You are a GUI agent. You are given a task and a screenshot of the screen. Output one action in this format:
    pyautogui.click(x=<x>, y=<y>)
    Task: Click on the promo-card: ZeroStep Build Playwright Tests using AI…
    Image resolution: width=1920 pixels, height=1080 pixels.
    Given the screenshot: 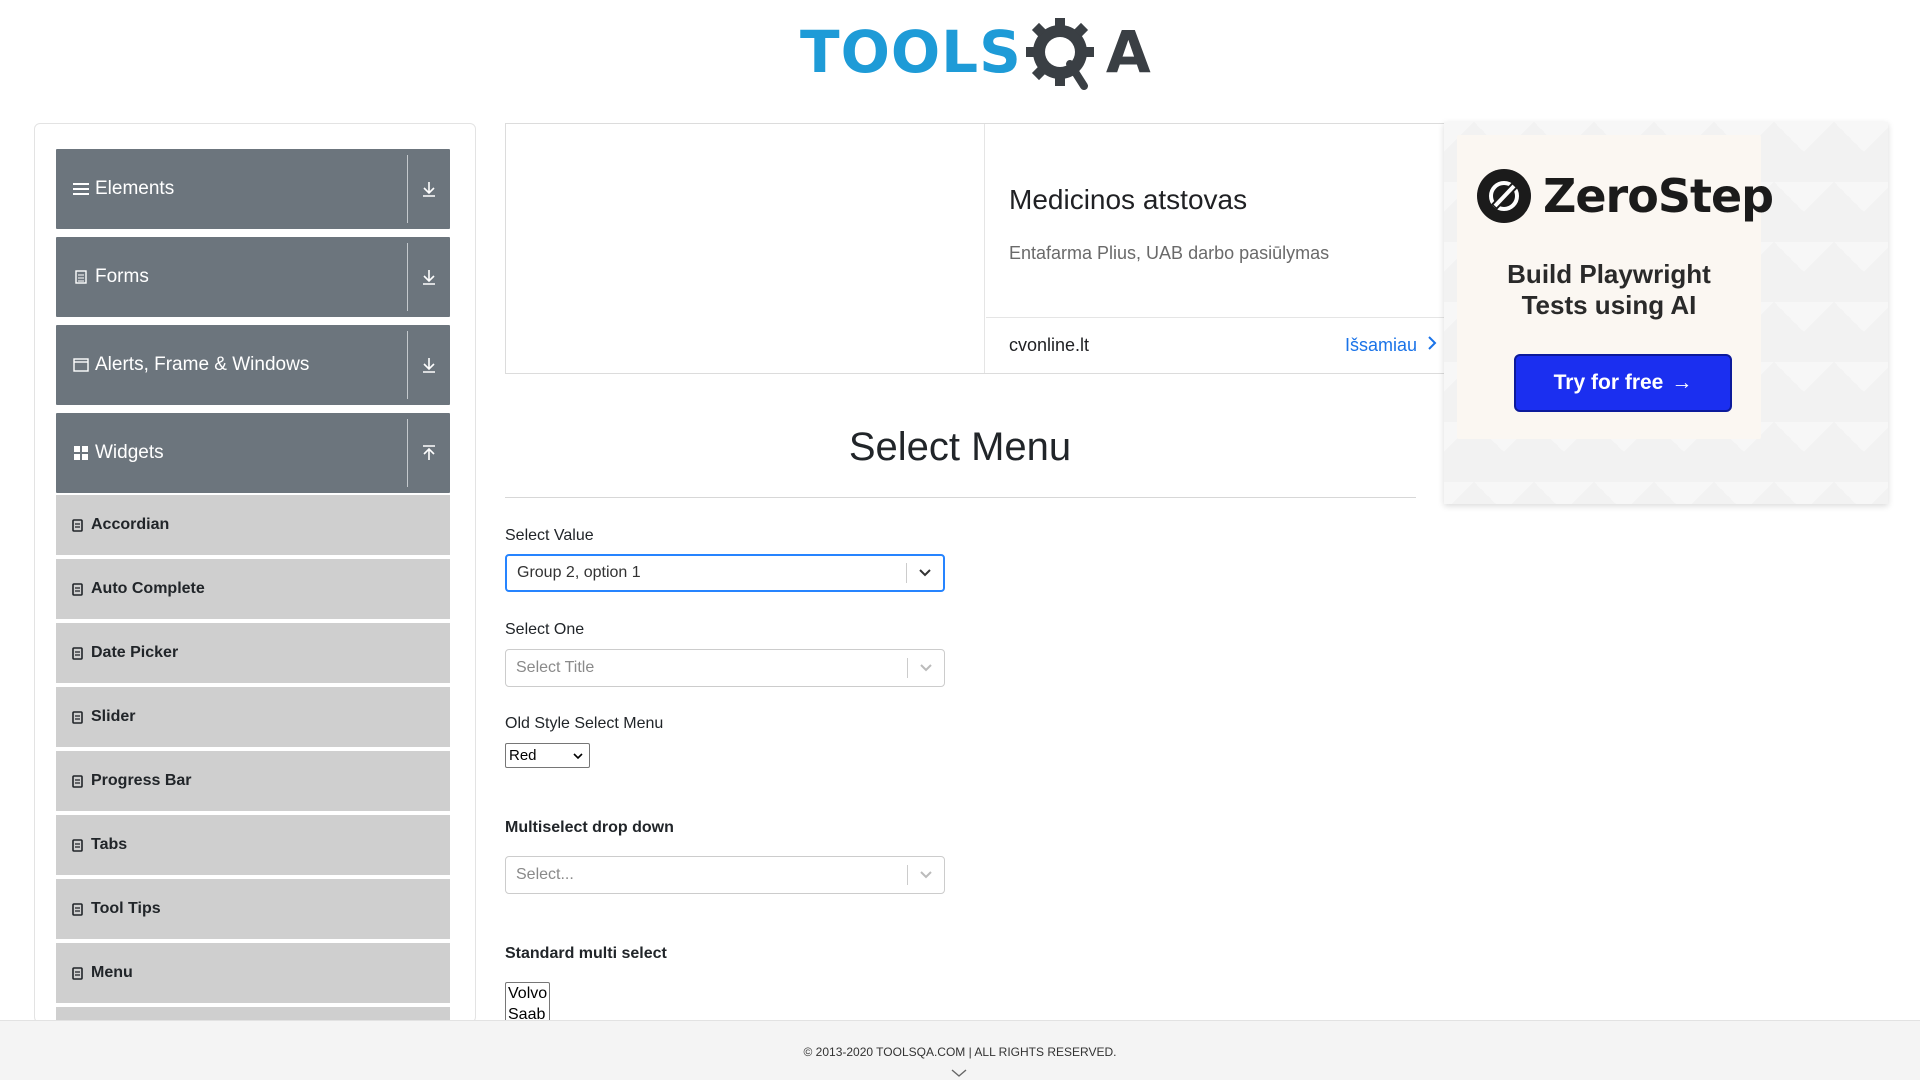 What is the action you would take?
    pyautogui.click(x=1615, y=287)
    